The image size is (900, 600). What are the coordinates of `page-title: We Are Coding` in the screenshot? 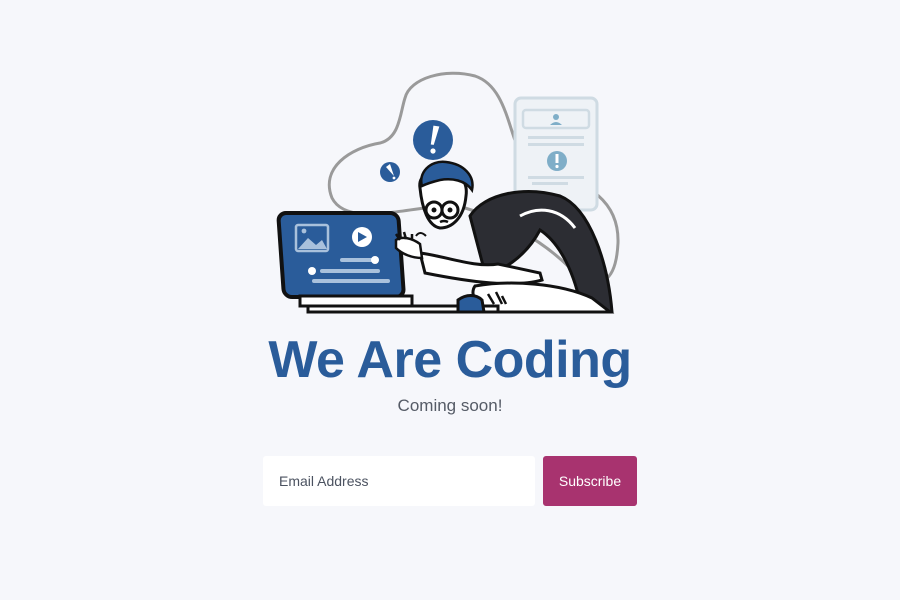 It's located at (450, 360).